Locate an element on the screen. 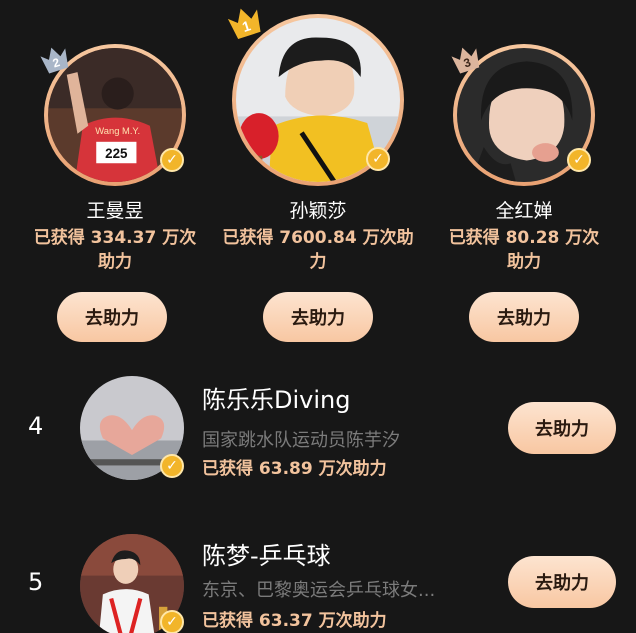  row-title: 陈乐乐Diving is located at coordinates (276, 400).